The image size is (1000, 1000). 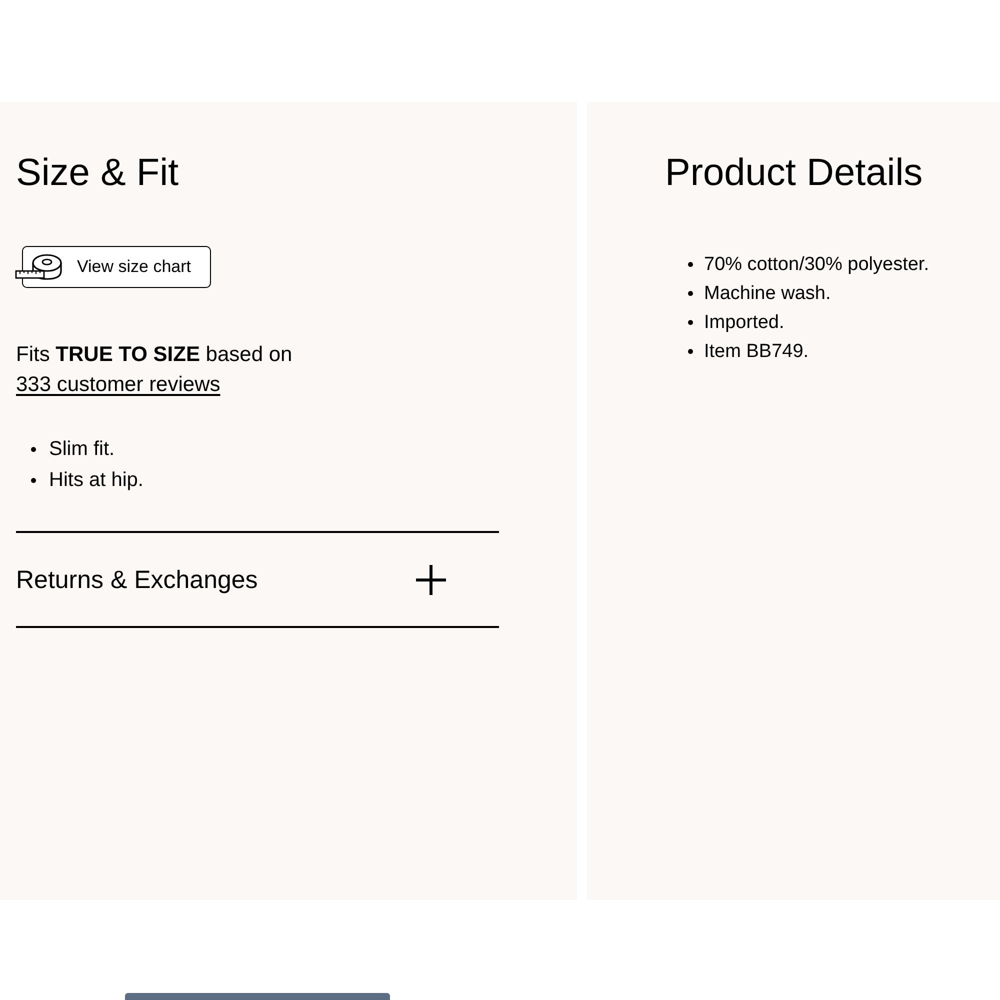 I want to click on list-item-text: Machine wash., so click(x=767, y=294).